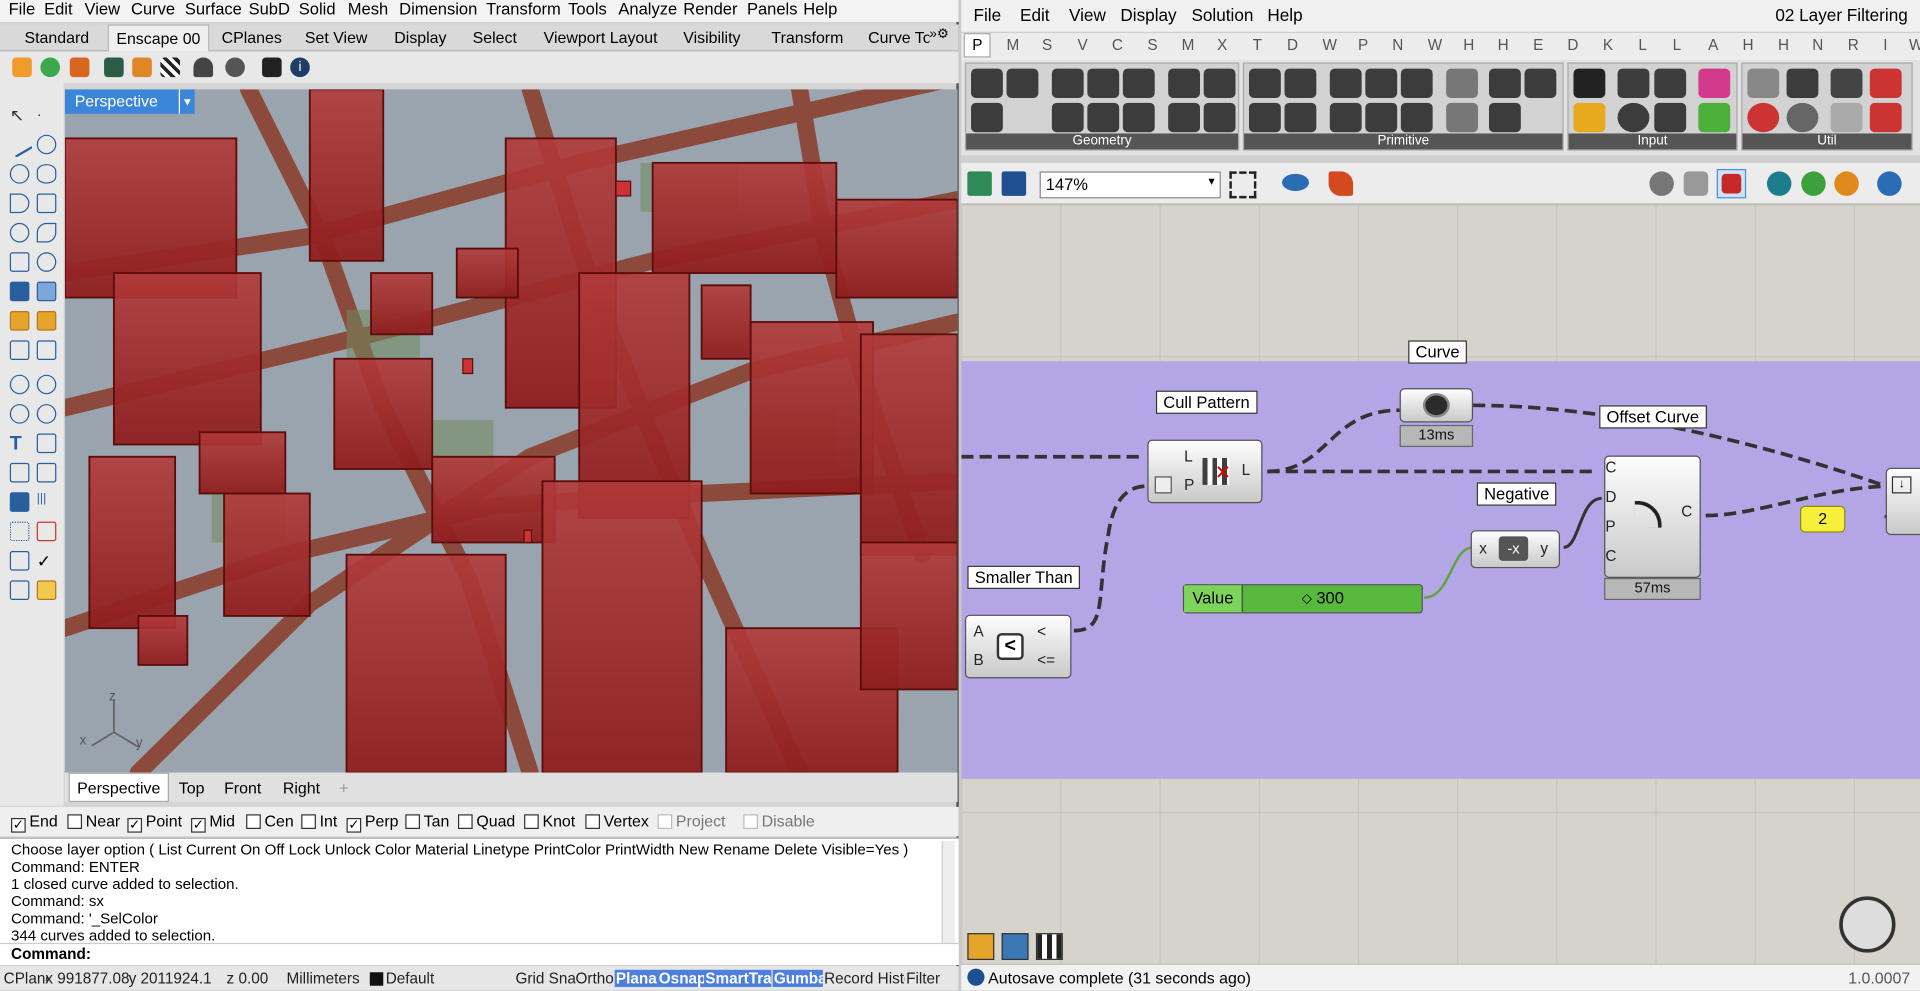  Describe the element at coordinates (979, 183) in the screenshot. I see `open-file-icon` at that location.